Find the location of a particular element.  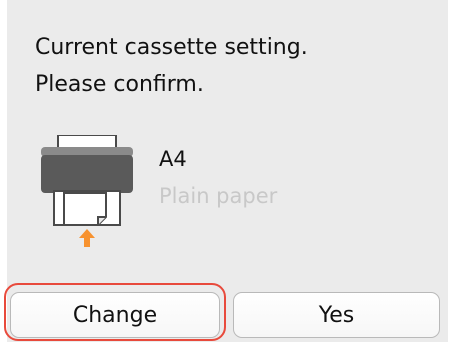

paper-size-label: A4 is located at coordinates (173, 159).